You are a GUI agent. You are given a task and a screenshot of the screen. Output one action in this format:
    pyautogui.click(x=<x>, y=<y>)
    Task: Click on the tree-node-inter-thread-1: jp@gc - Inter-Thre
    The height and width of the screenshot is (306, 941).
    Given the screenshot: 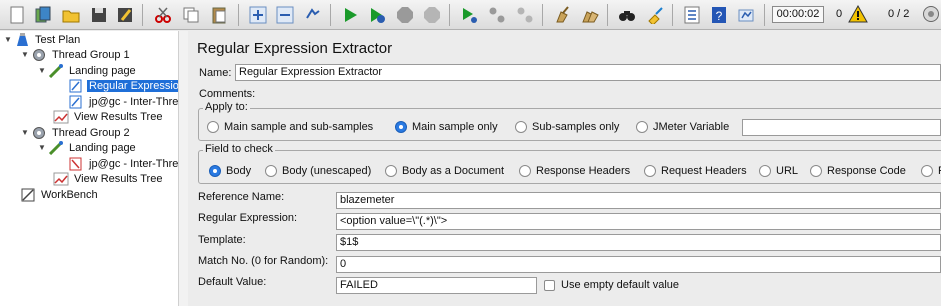 What is the action you would take?
    pyautogui.click(x=124, y=101)
    